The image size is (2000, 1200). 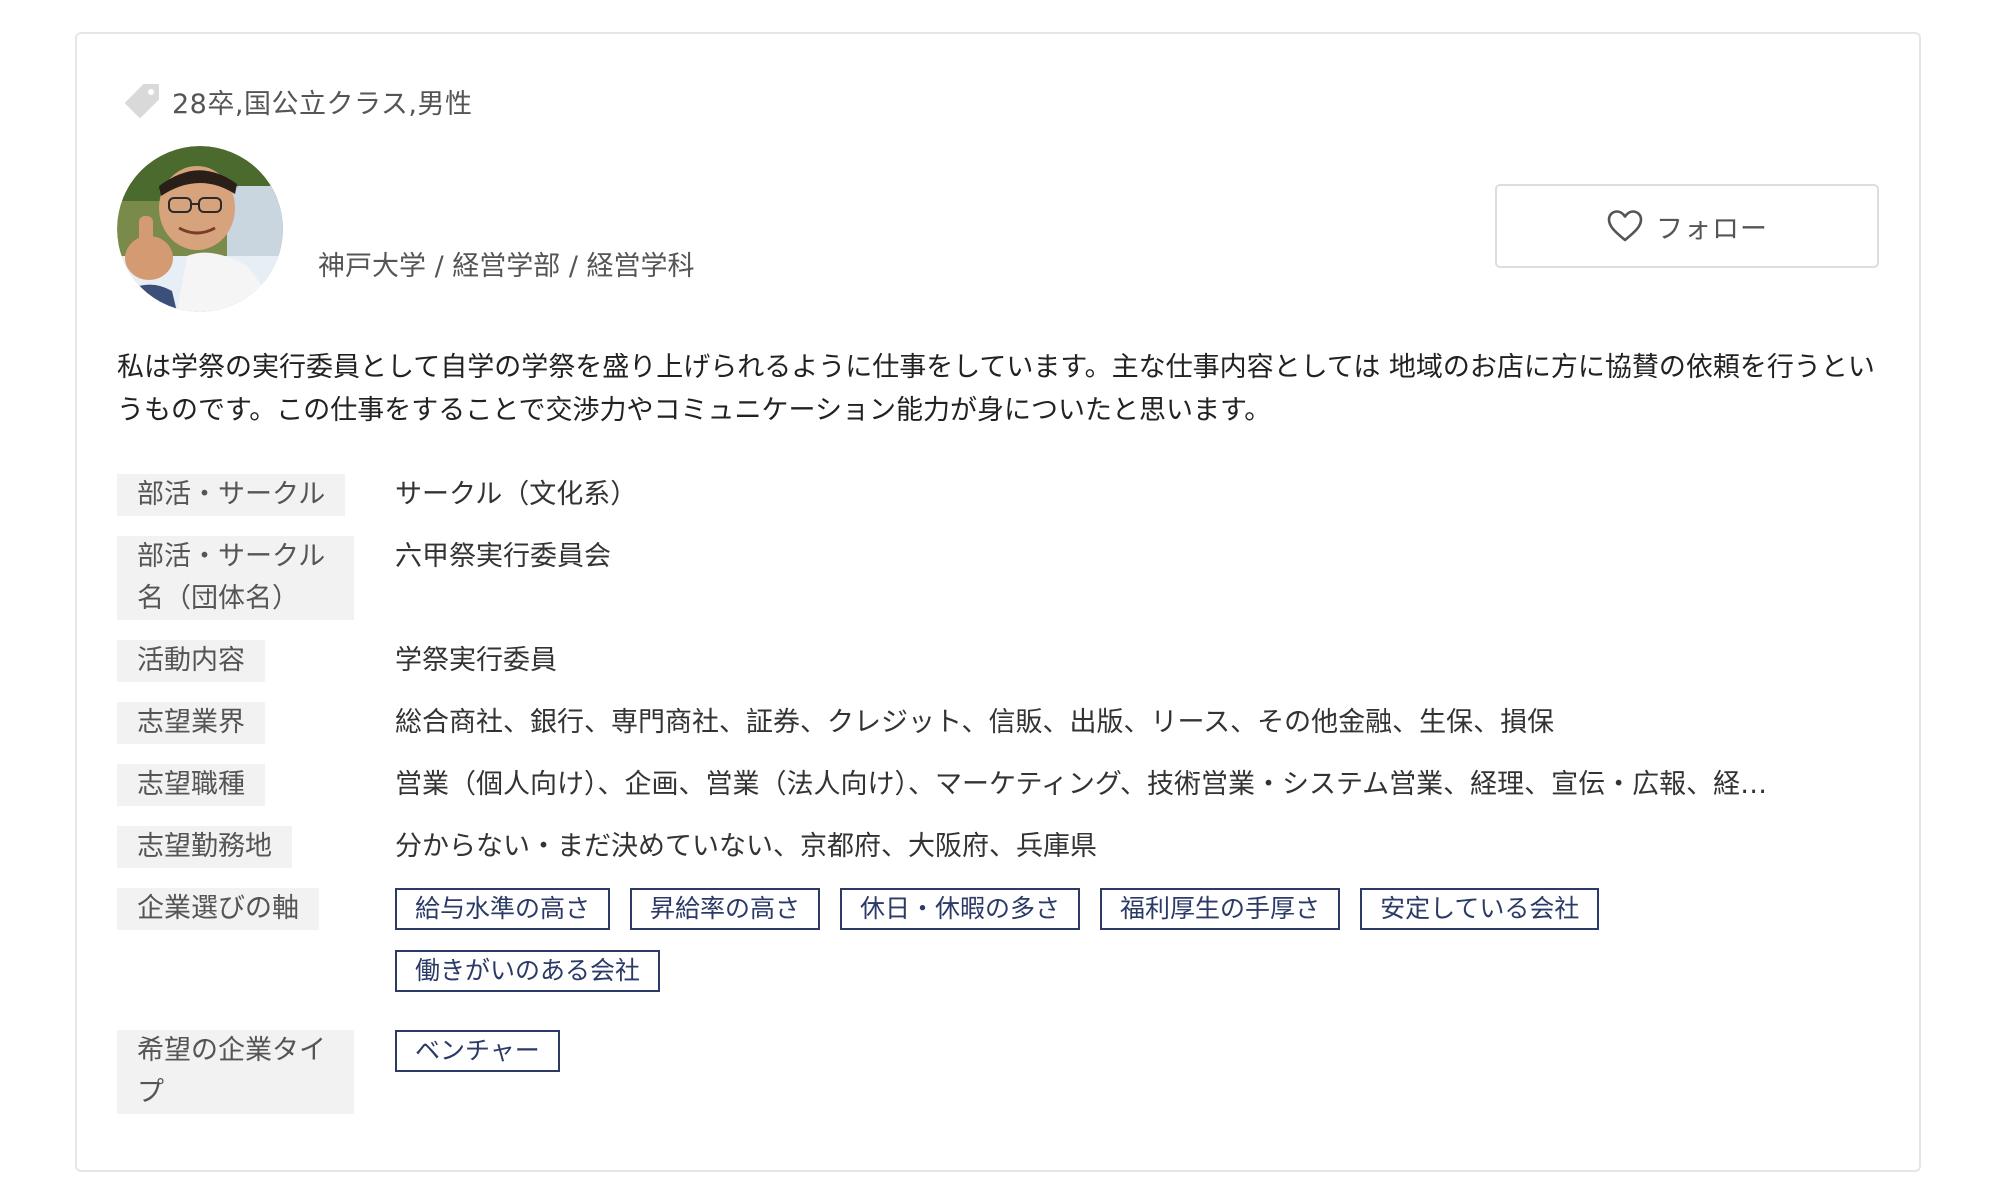 I want to click on chip: 休日・休暇の多さ, so click(x=960, y=909).